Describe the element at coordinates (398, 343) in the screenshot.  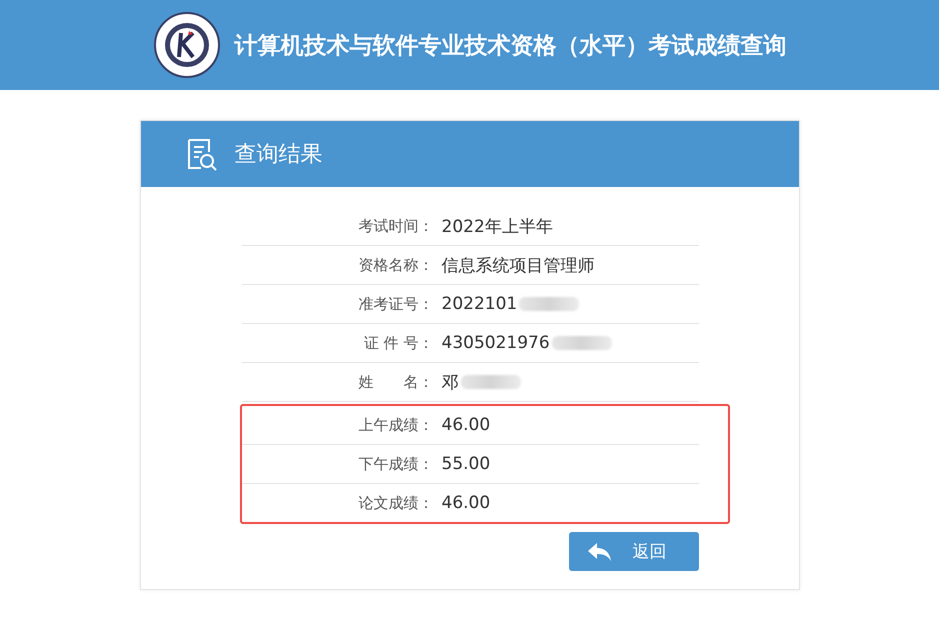
I see `field-label: 证 件 号：` at that location.